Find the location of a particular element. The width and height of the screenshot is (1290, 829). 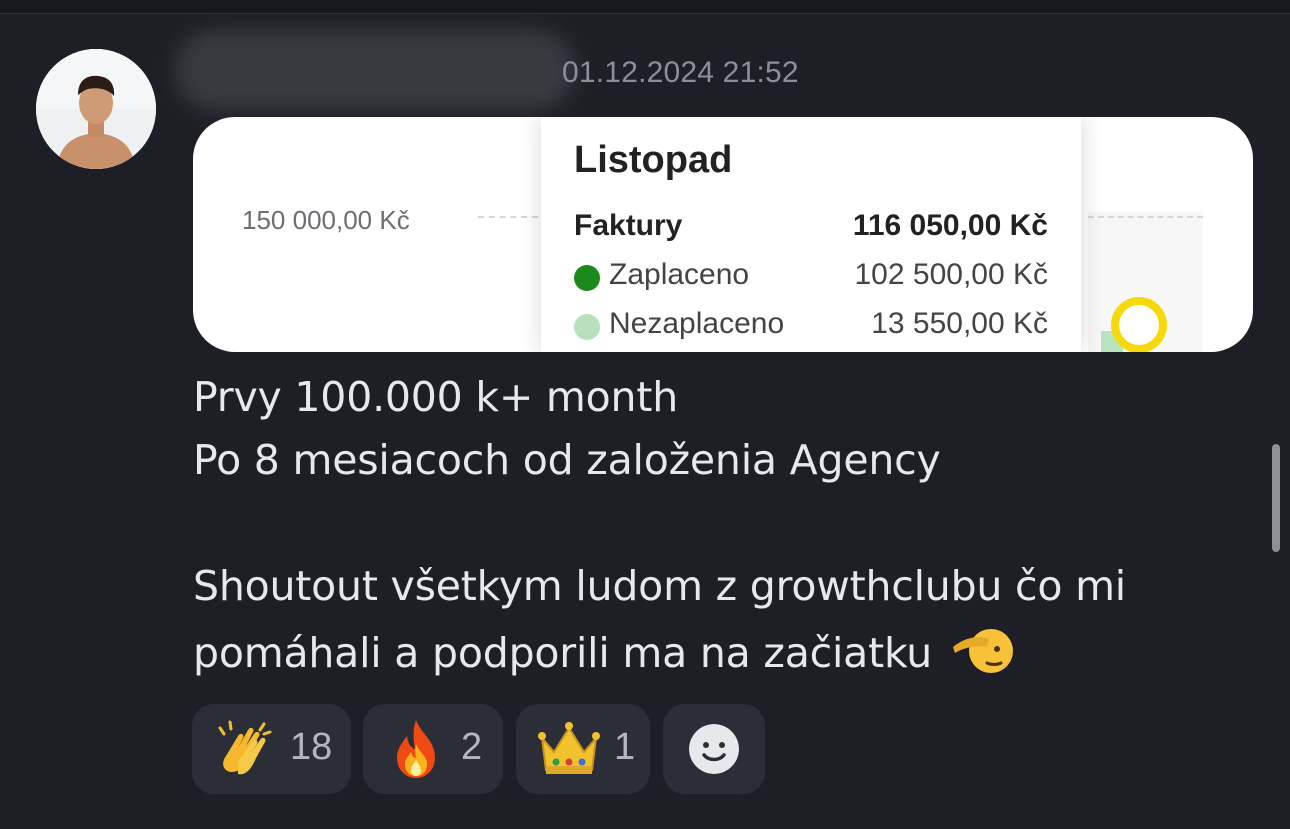

fire-icon is located at coordinates (416, 749).